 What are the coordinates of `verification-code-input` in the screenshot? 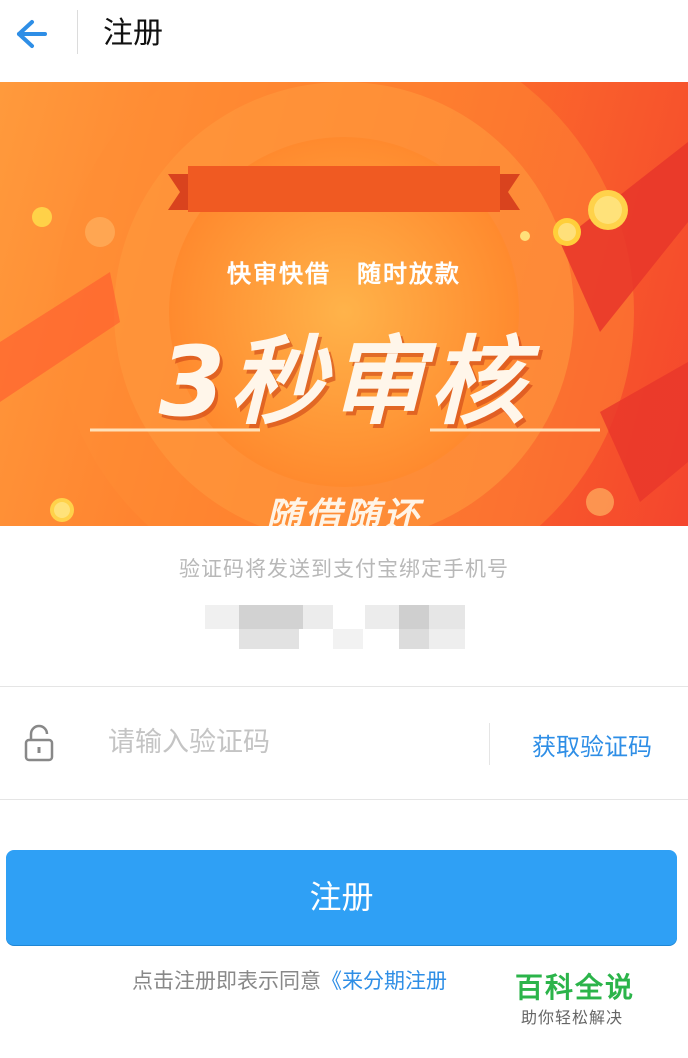 It's located at (288, 742).